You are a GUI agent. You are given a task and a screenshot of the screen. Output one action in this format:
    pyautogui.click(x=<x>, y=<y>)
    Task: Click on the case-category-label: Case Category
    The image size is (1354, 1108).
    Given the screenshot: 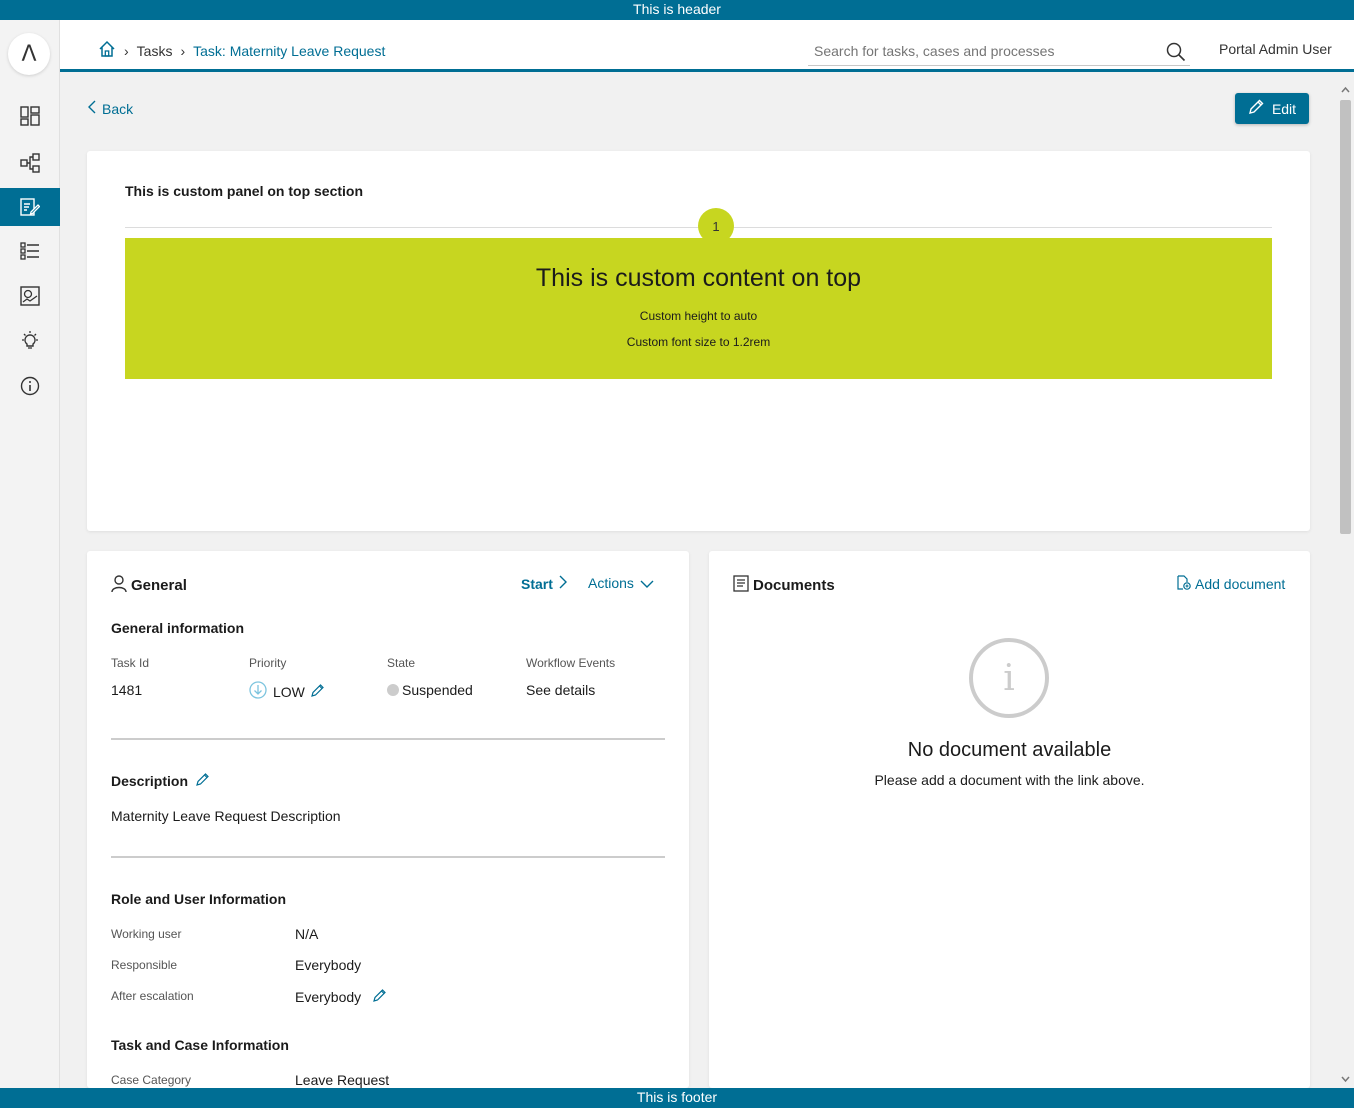 What is the action you would take?
    pyautogui.click(x=151, y=1080)
    